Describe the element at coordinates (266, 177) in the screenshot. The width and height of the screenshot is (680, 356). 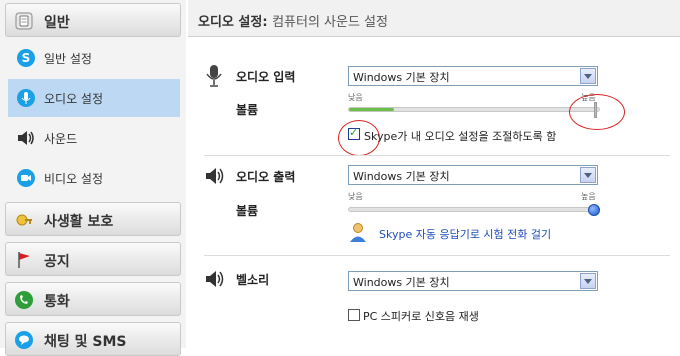
I see `audio-output-label: 오디오 출력` at that location.